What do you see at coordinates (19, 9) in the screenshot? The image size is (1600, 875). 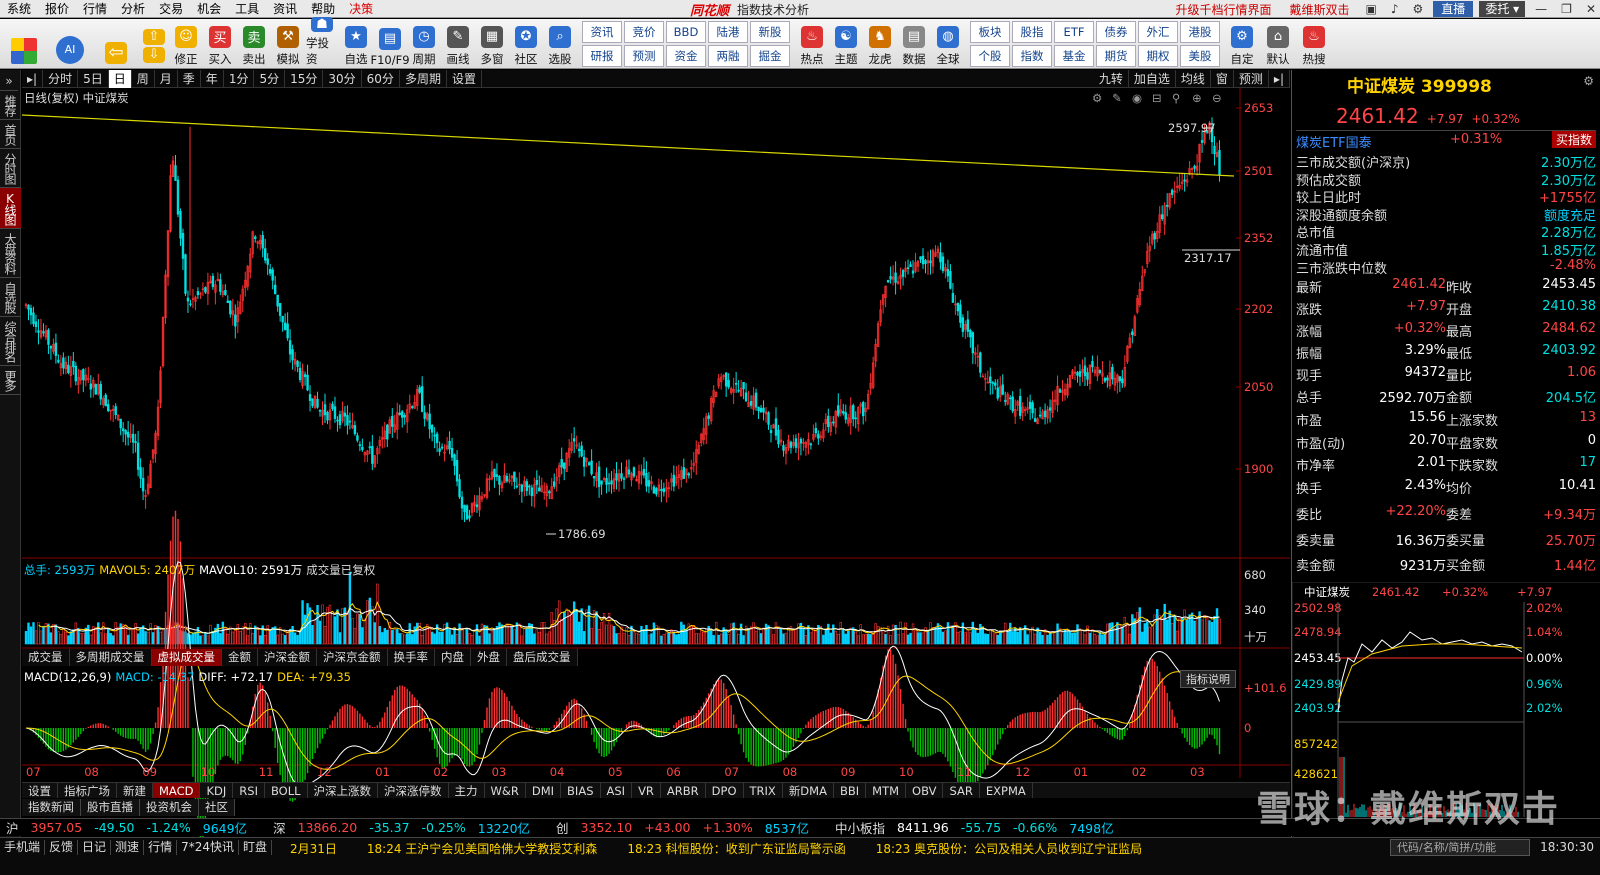 I see `menu-0: 系统` at bounding box center [19, 9].